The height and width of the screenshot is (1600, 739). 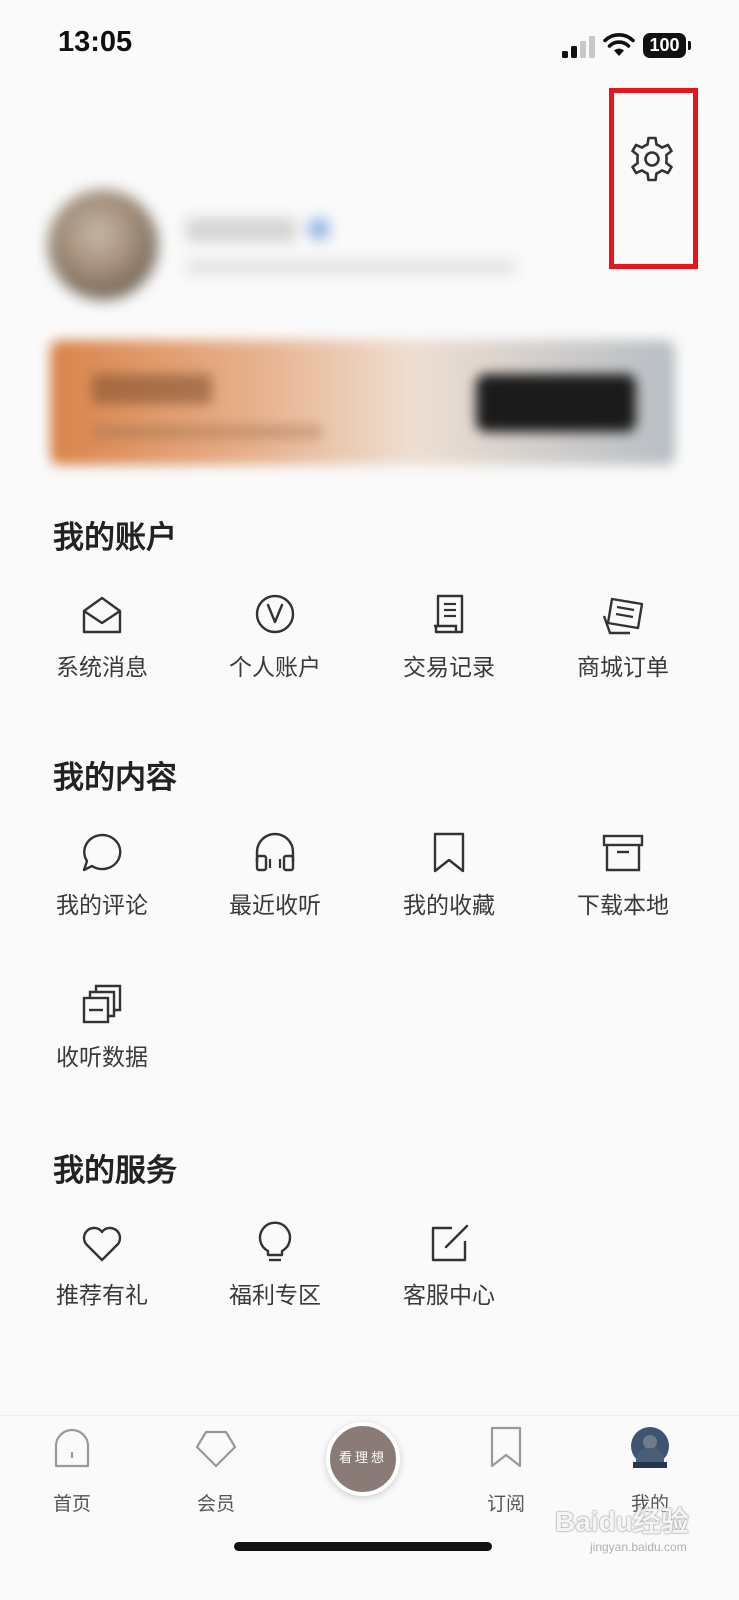 What do you see at coordinates (102, 1296) in the screenshot?
I see `grid-label: 推荐有礼` at bounding box center [102, 1296].